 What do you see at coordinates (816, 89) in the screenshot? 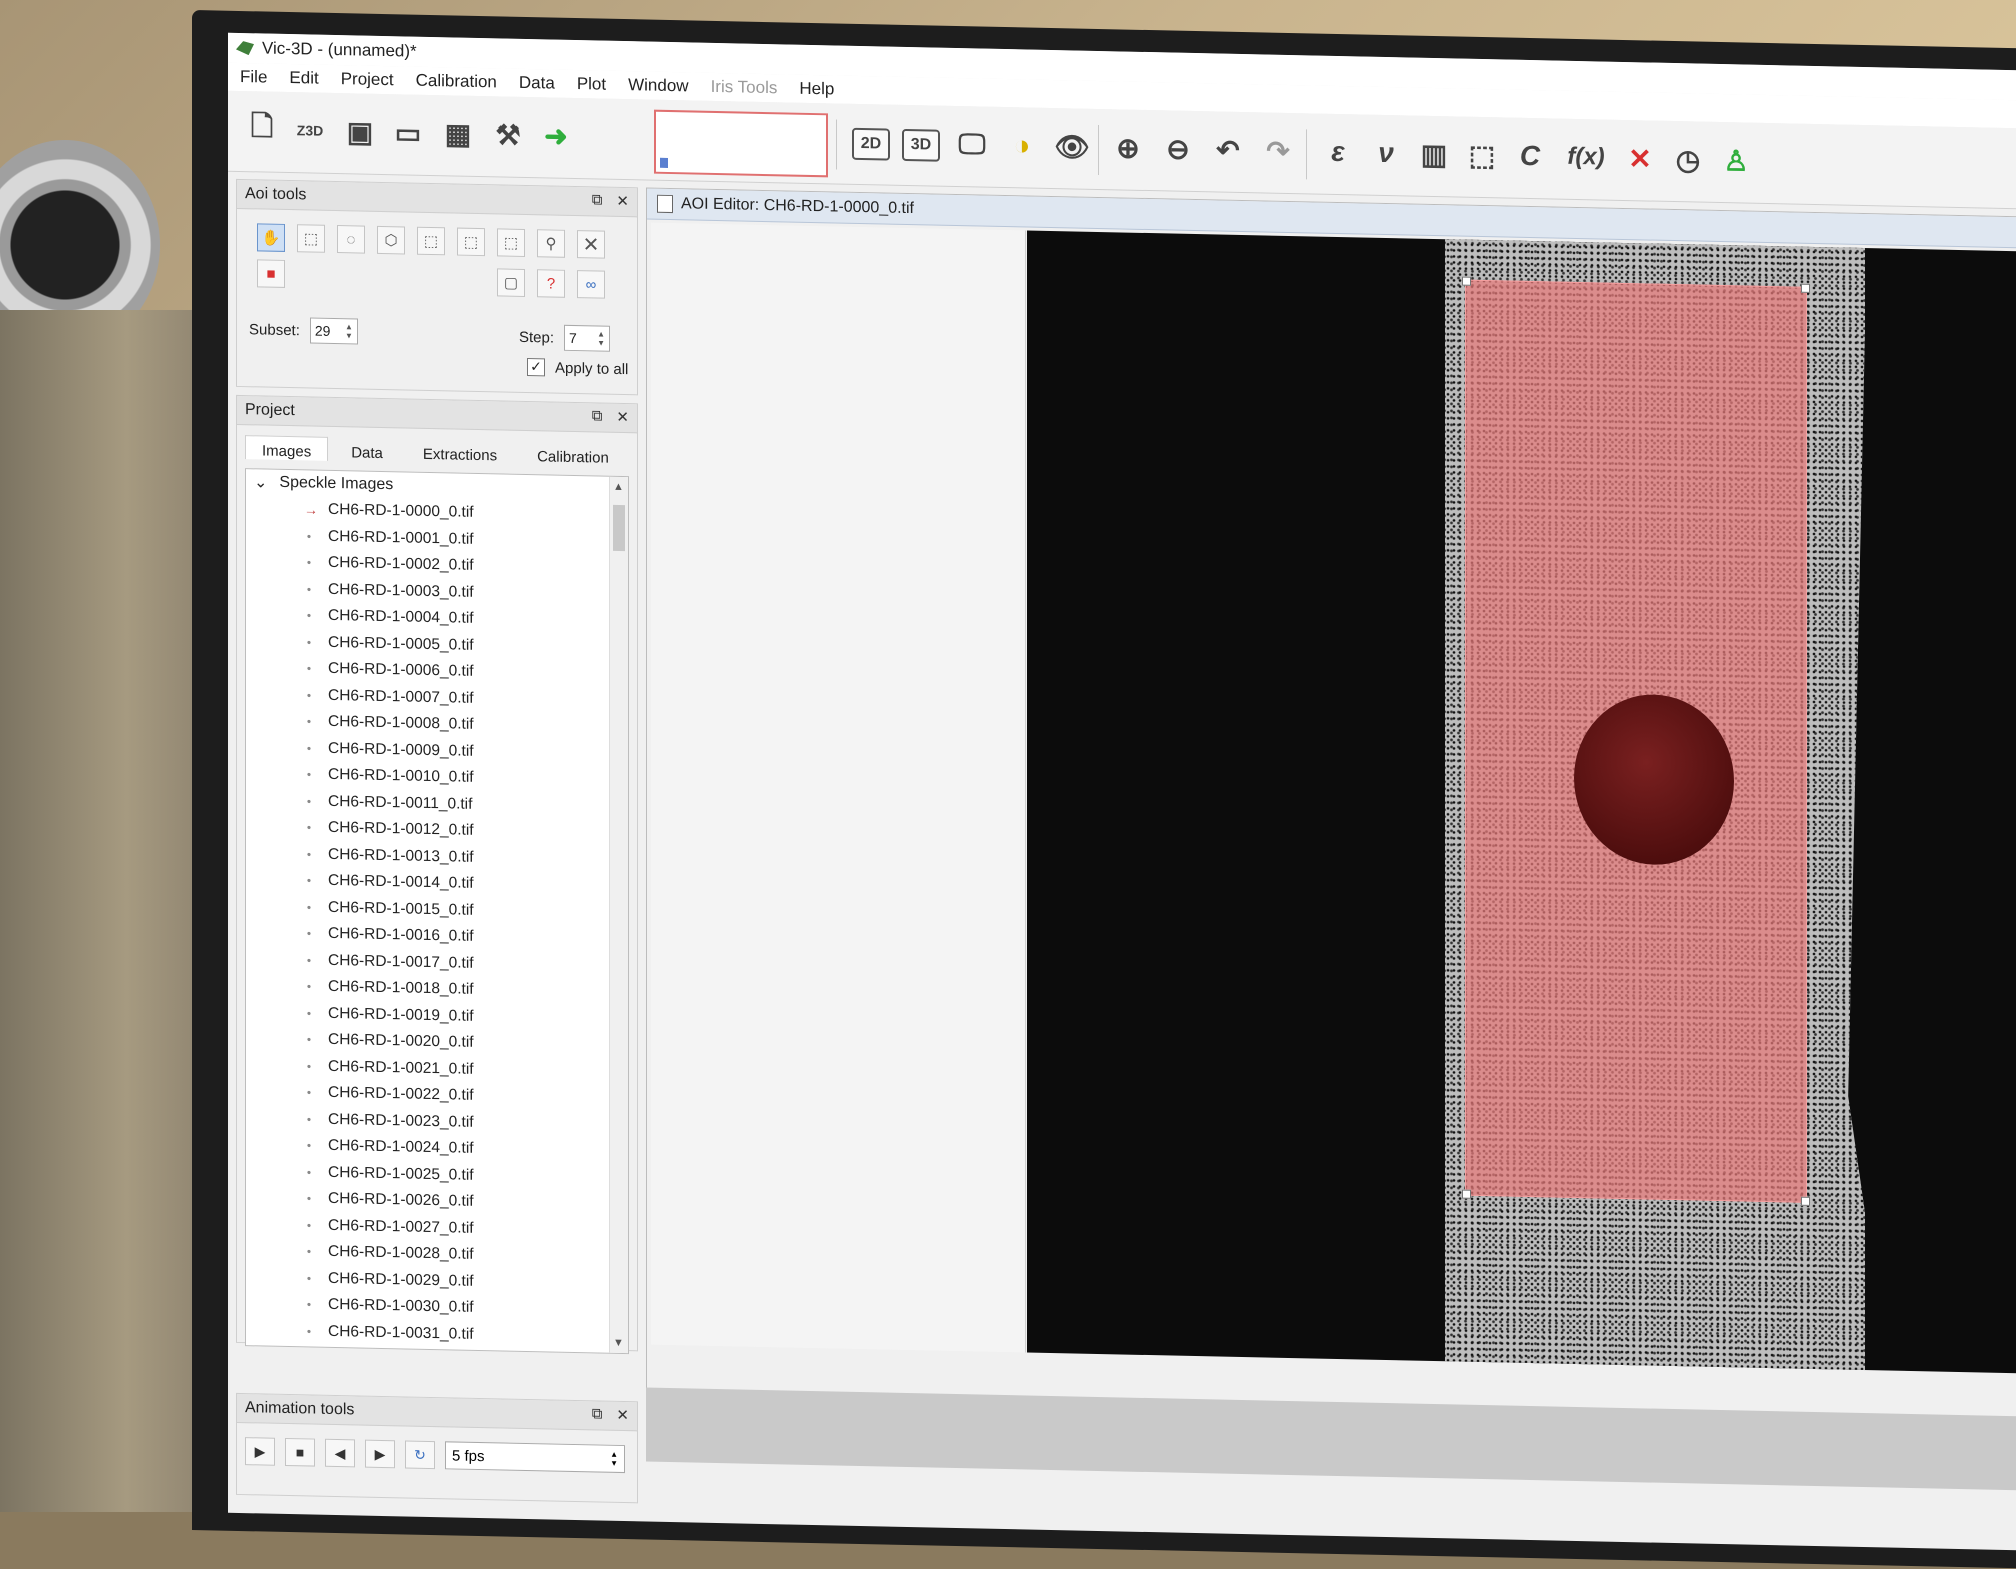
I see `menu-help: Help` at bounding box center [816, 89].